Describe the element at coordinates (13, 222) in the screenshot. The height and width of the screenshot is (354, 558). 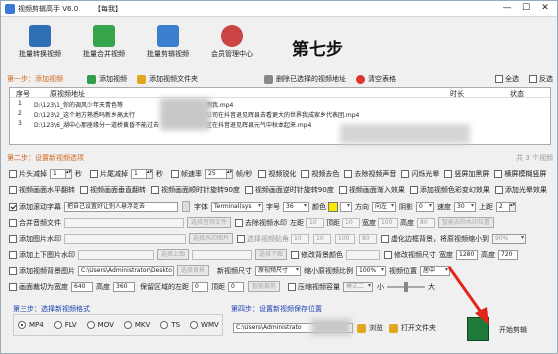
I see `merge-audio-checkbox` at that location.